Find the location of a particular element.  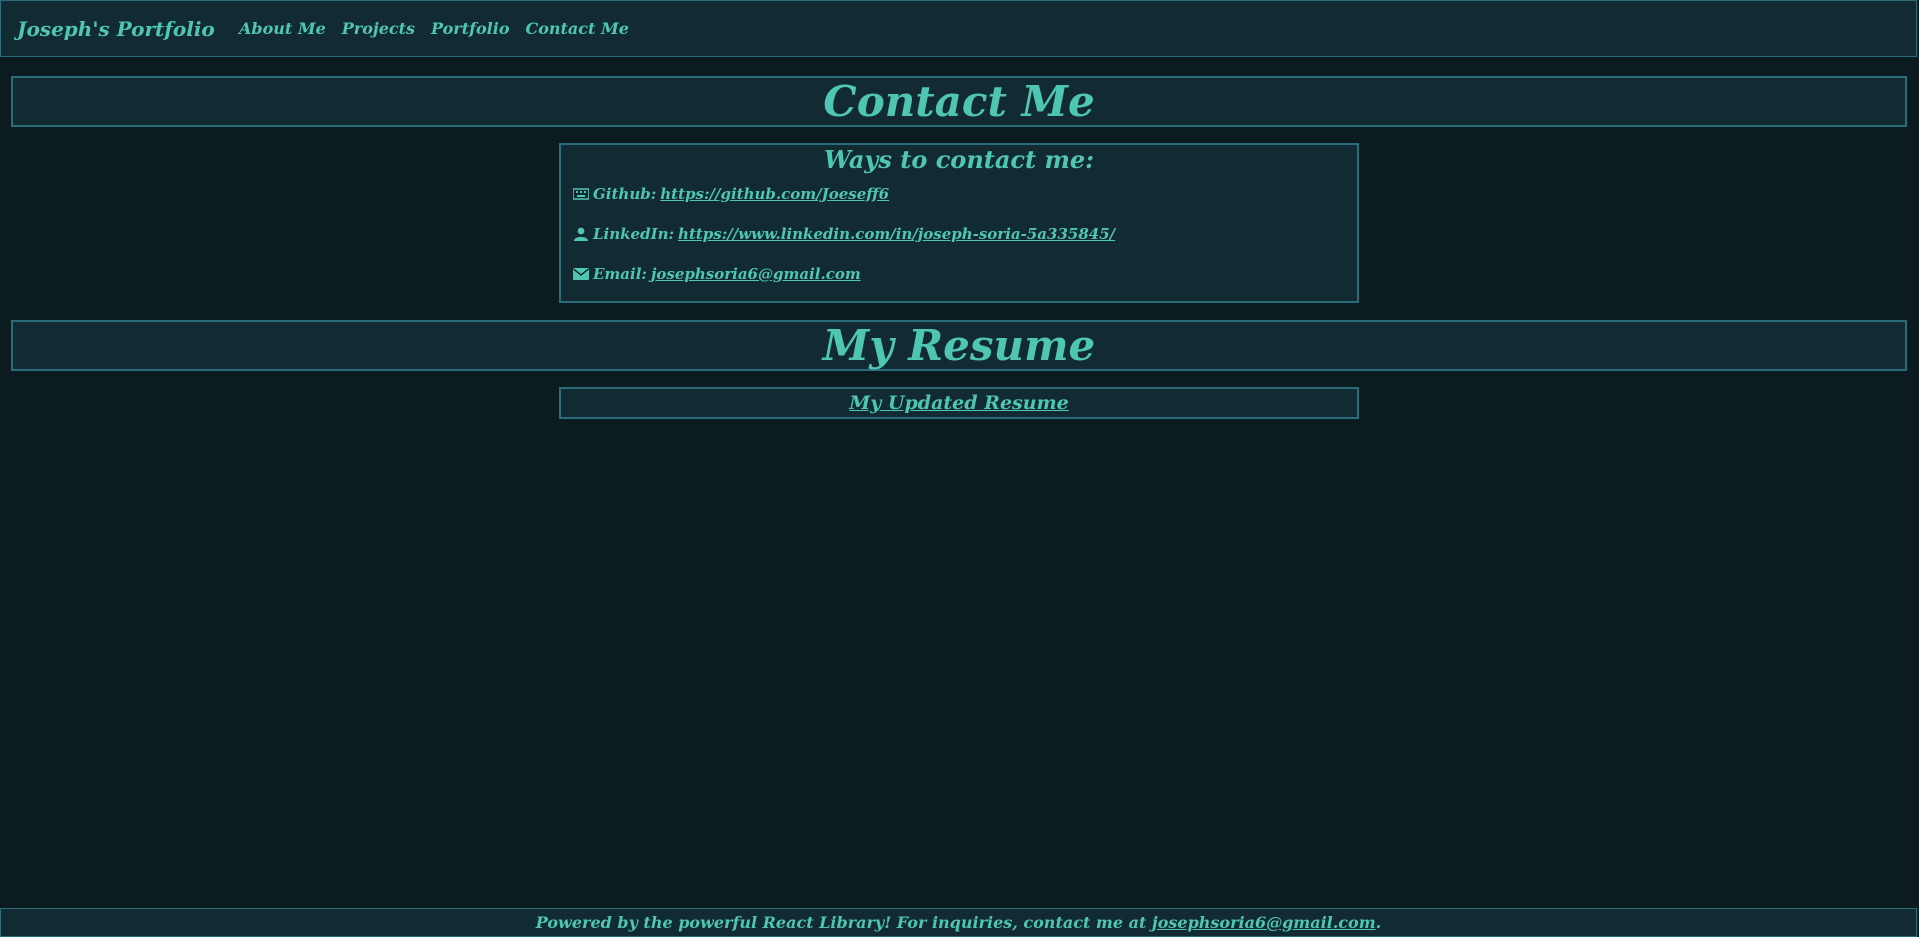

email-line: Email: josephsoria6@gmail.com is located at coordinates (717, 274).